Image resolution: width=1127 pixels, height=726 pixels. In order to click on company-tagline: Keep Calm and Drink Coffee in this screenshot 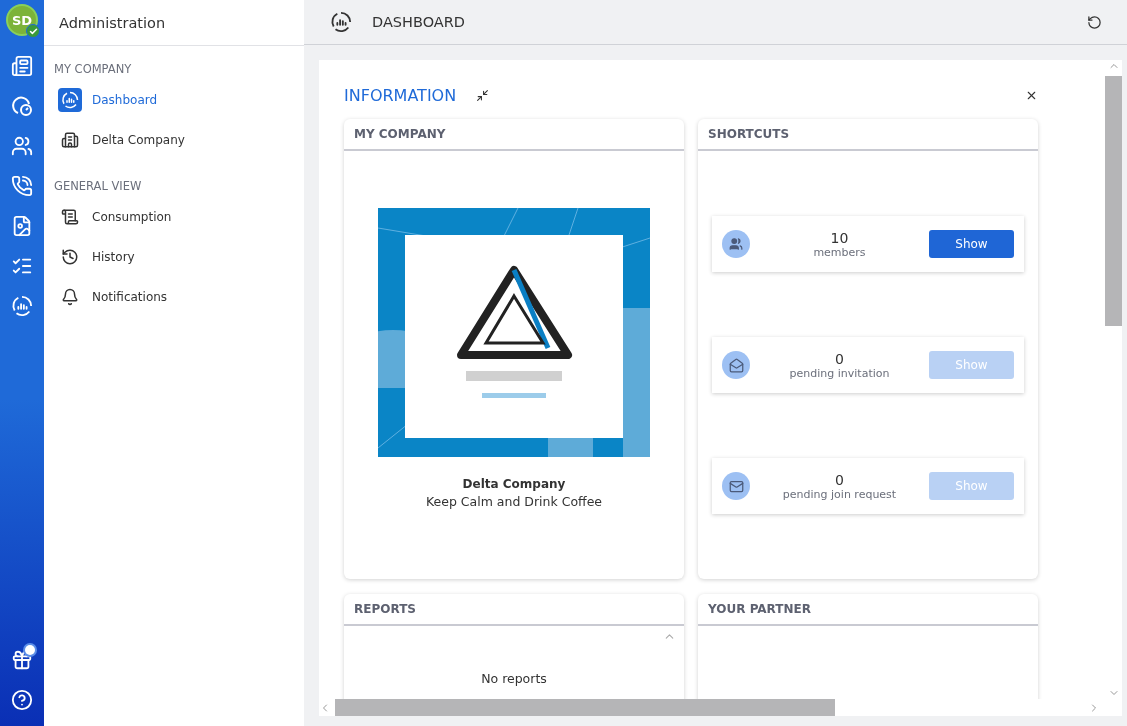, I will do `click(514, 501)`.